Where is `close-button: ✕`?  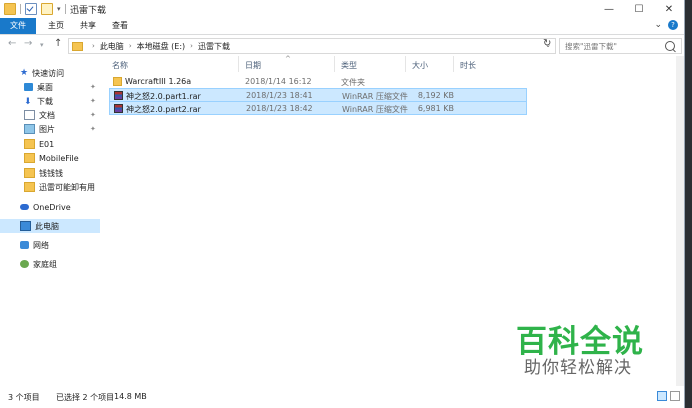
close-button: ✕ is located at coordinates (669, 9).